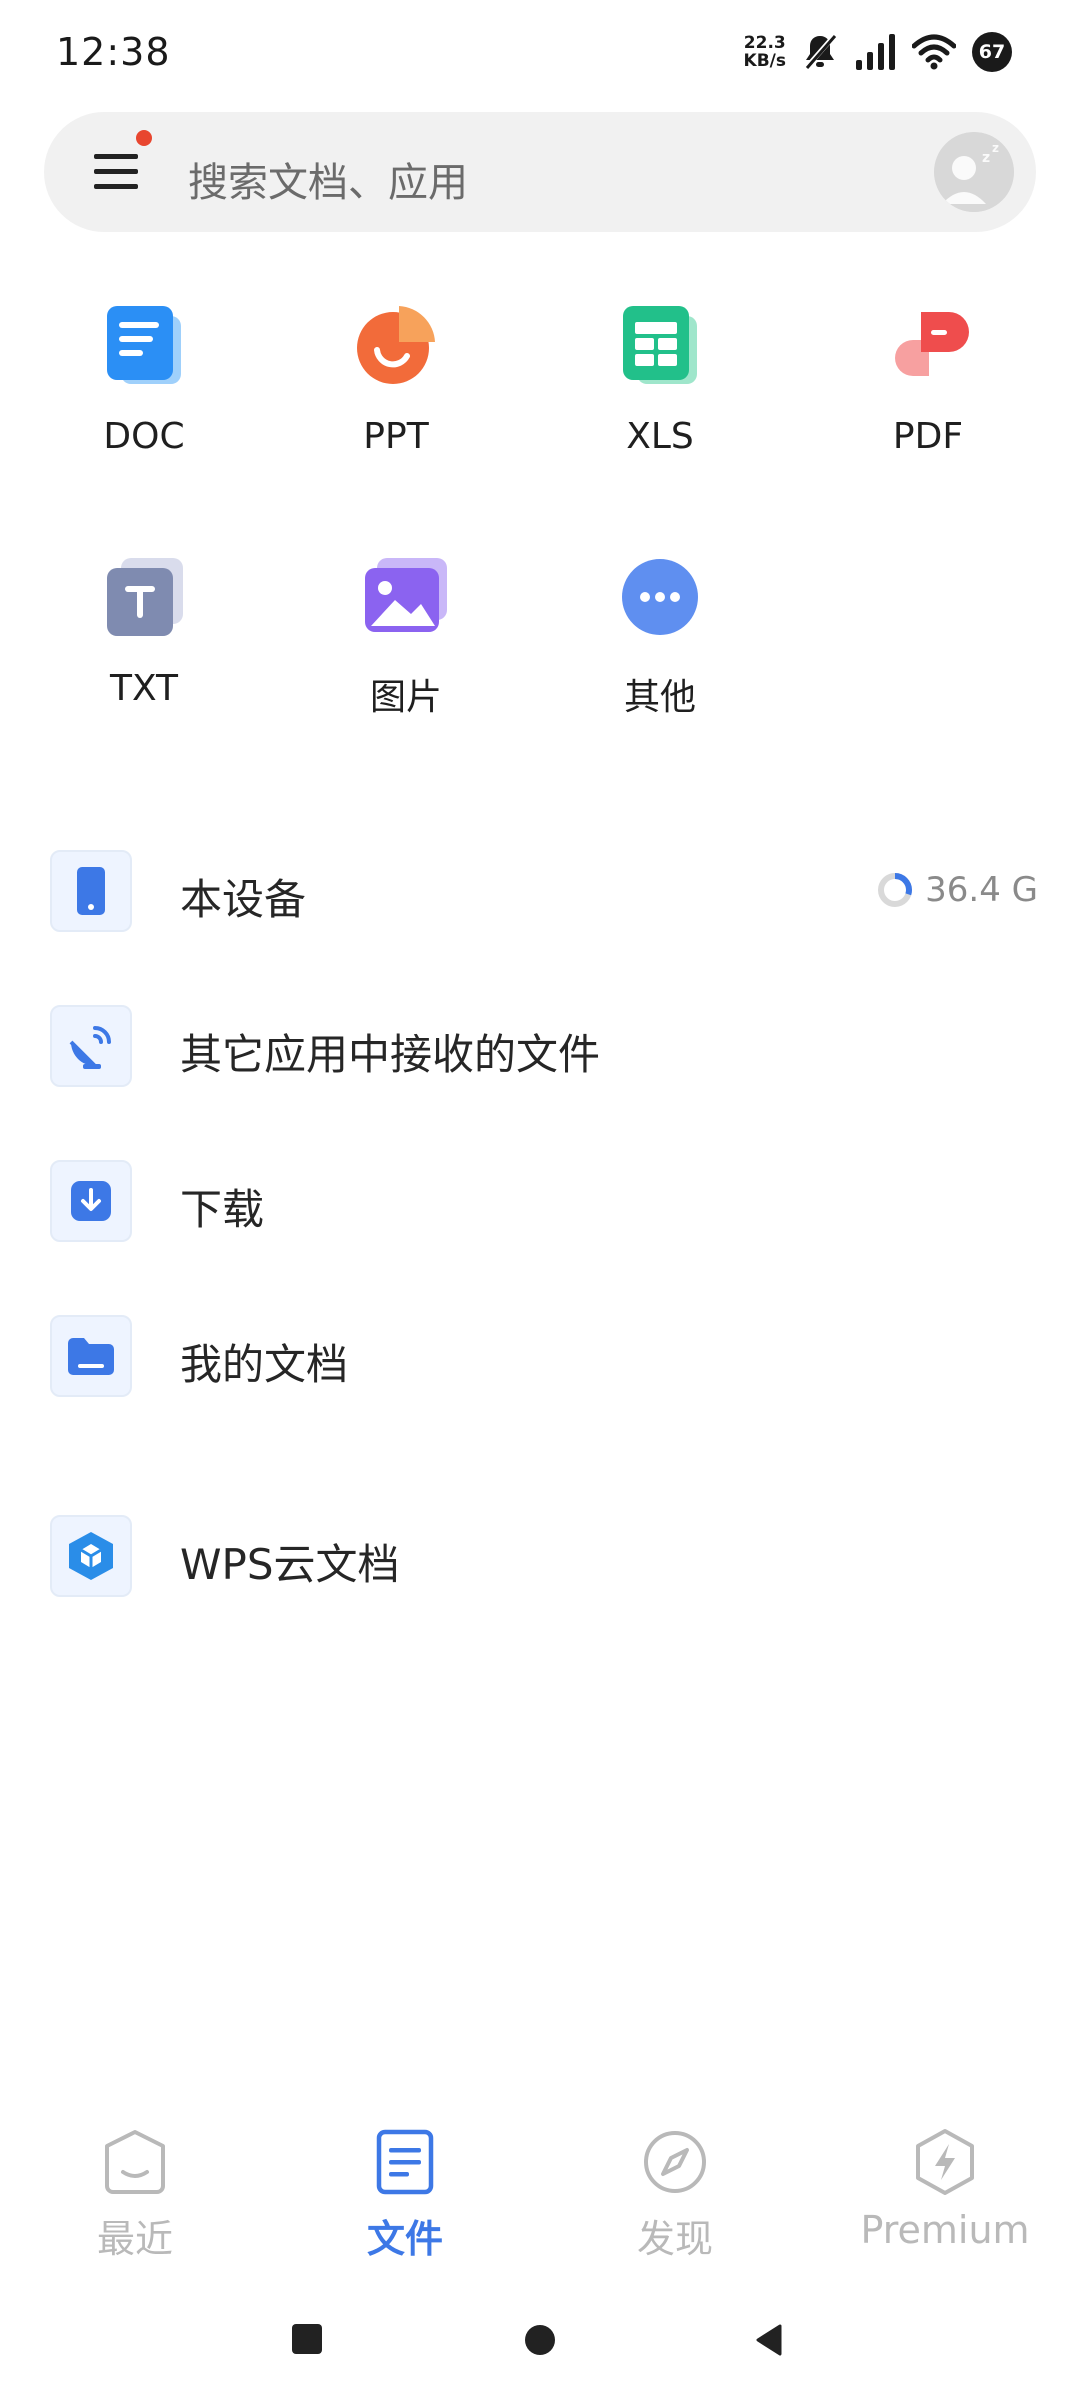 The width and height of the screenshot is (1080, 2400). Describe the element at coordinates (145, 597) in the screenshot. I see `txt-icon` at that location.